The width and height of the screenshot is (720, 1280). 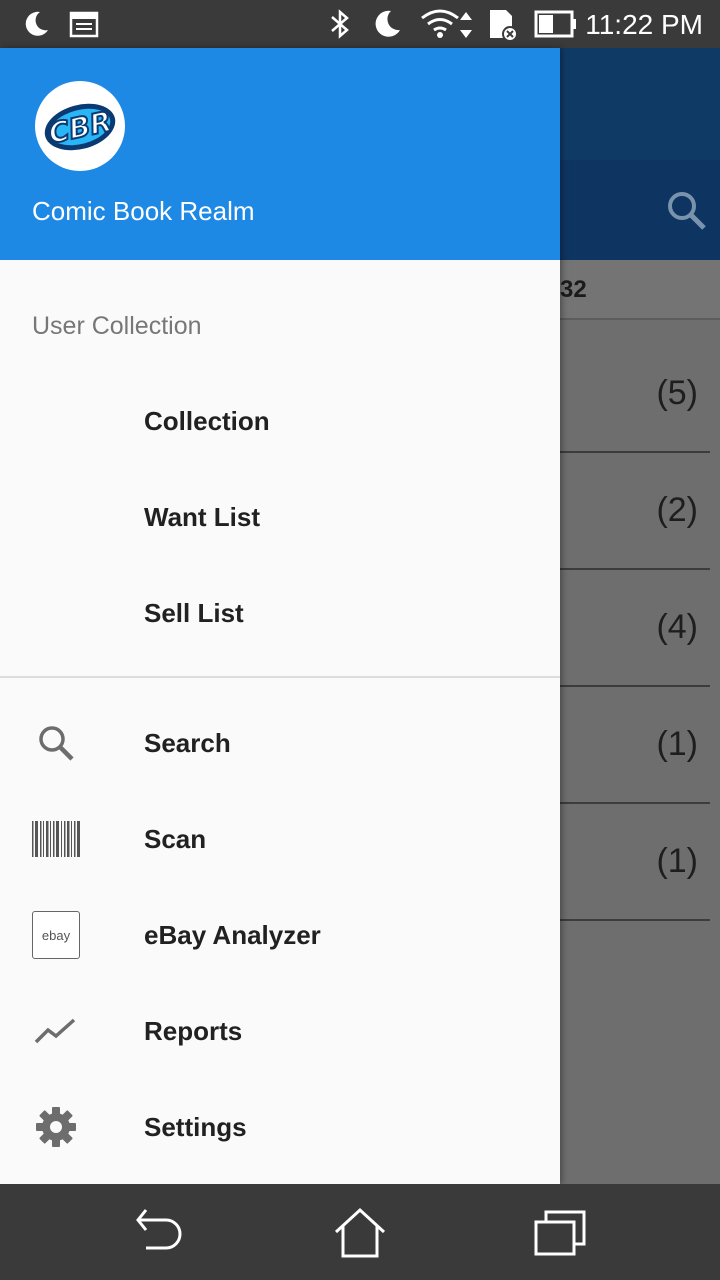 I want to click on bluetooth-icon, so click(x=340, y=24).